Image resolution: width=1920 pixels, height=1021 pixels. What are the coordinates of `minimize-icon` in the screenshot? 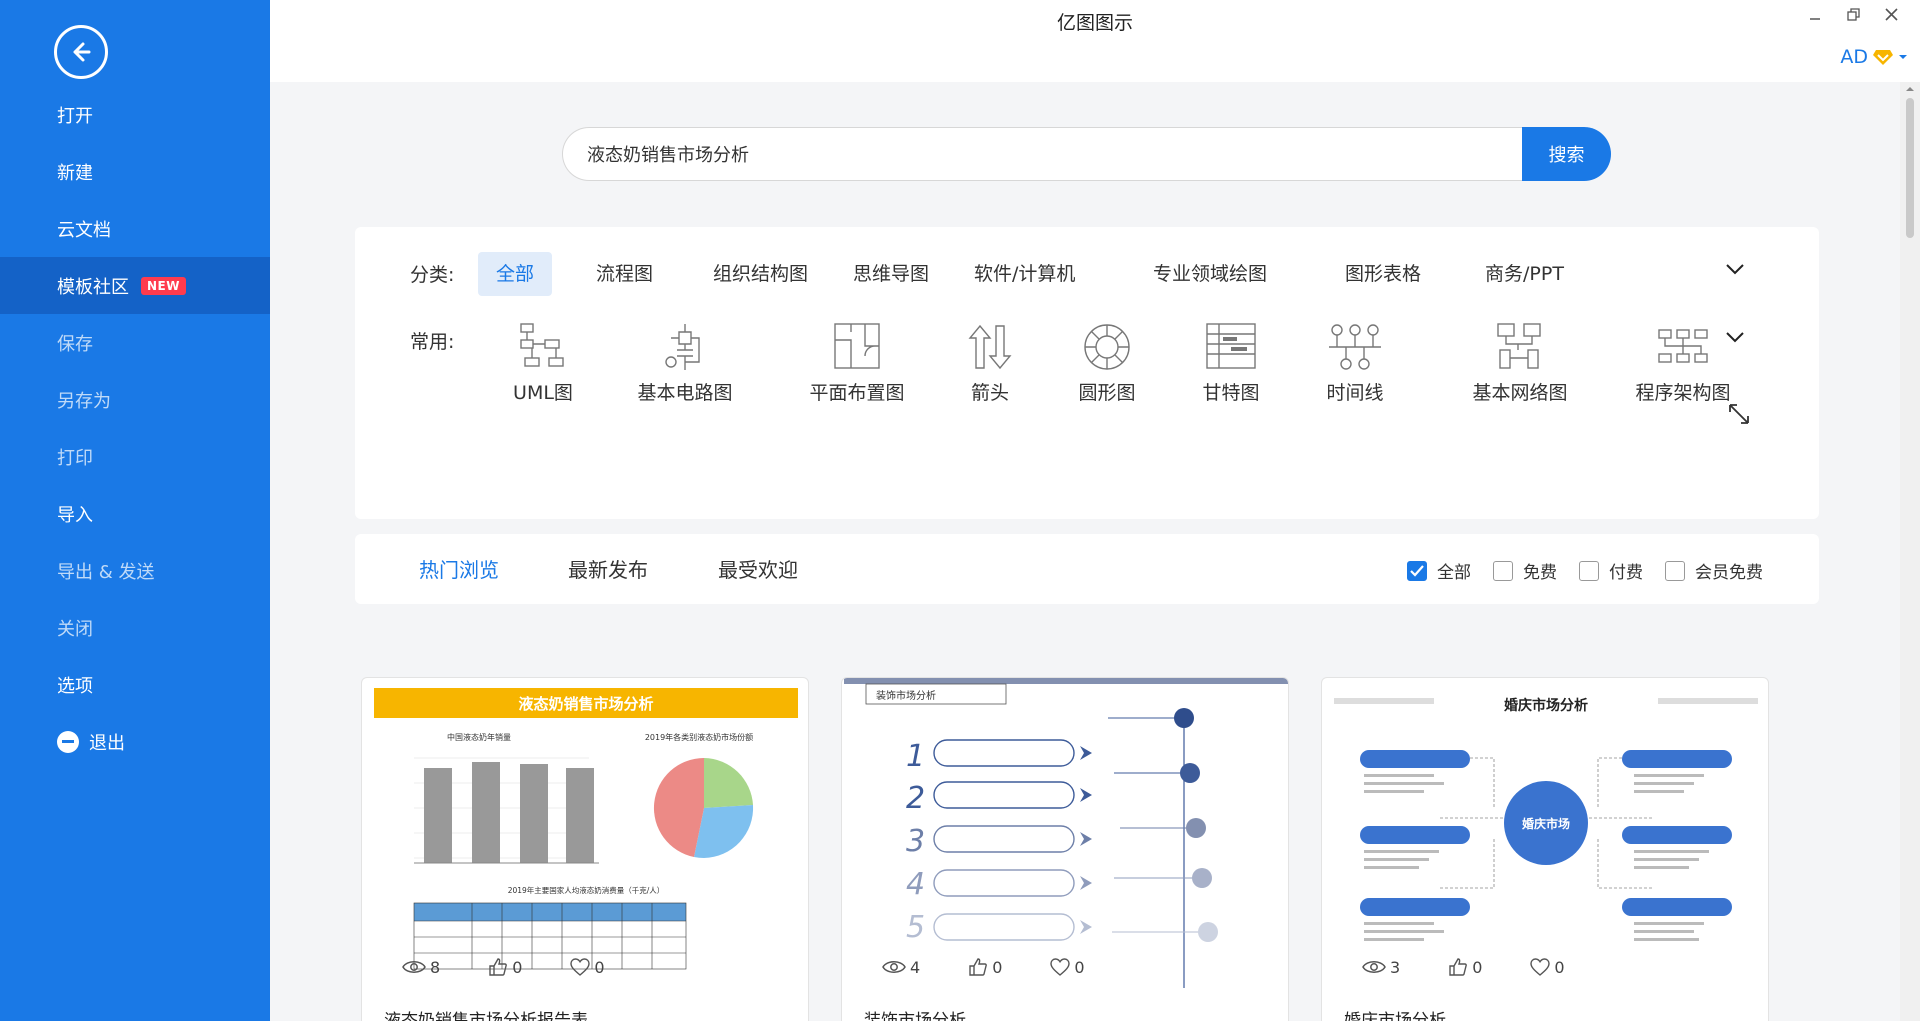 It's located at (1815, 15).